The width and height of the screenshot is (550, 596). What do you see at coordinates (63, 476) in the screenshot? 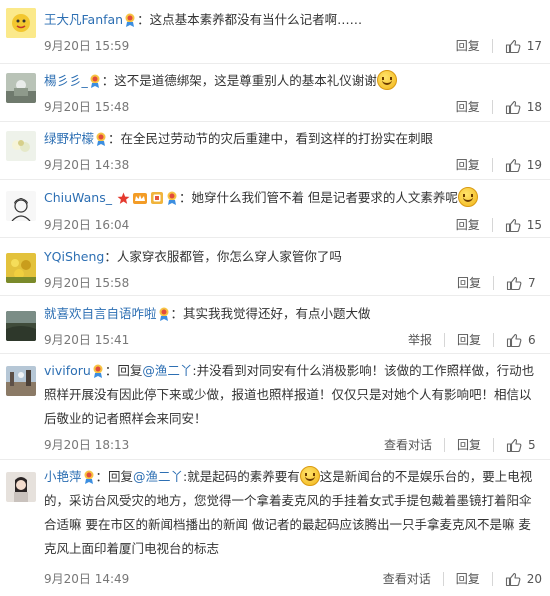
I see `username-link: 小艳萍` at bounding box center [63, 476].